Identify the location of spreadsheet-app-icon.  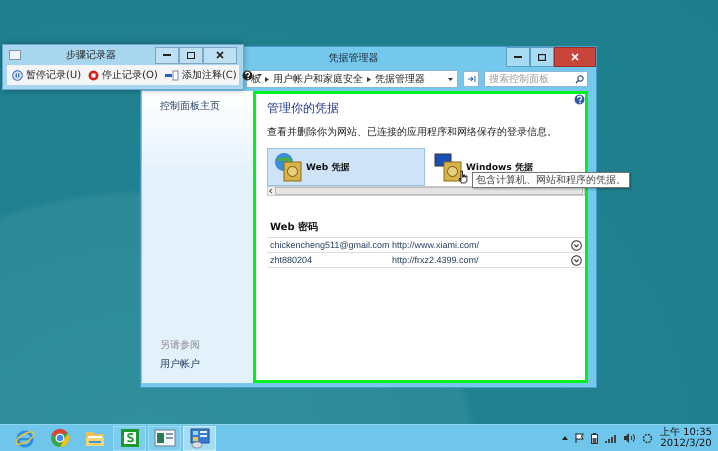
(130, 438).